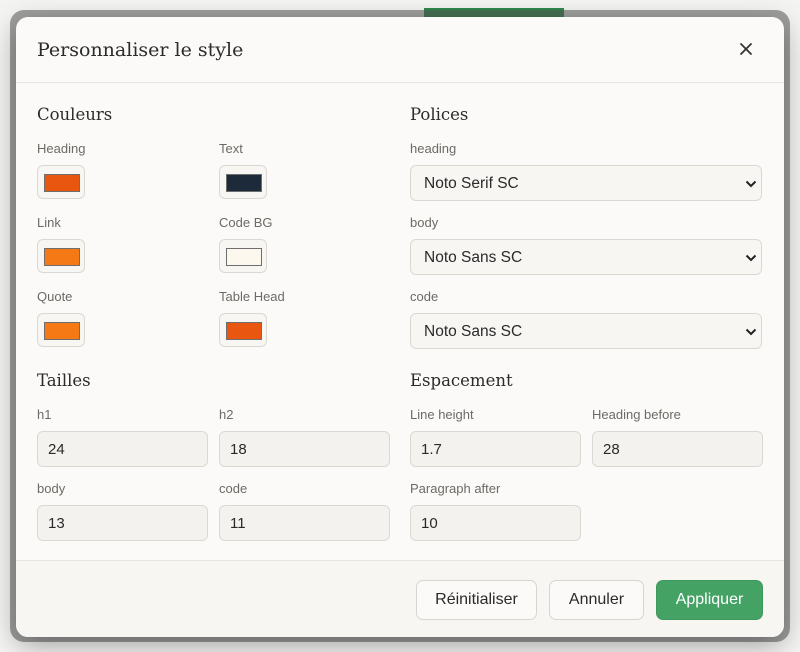 The width and height of the screenshot is (800, 652). Describe the element at coordinates (431, 449) in the screenshot. I see `spacing-input-line-height-value: 1.7` at that location.